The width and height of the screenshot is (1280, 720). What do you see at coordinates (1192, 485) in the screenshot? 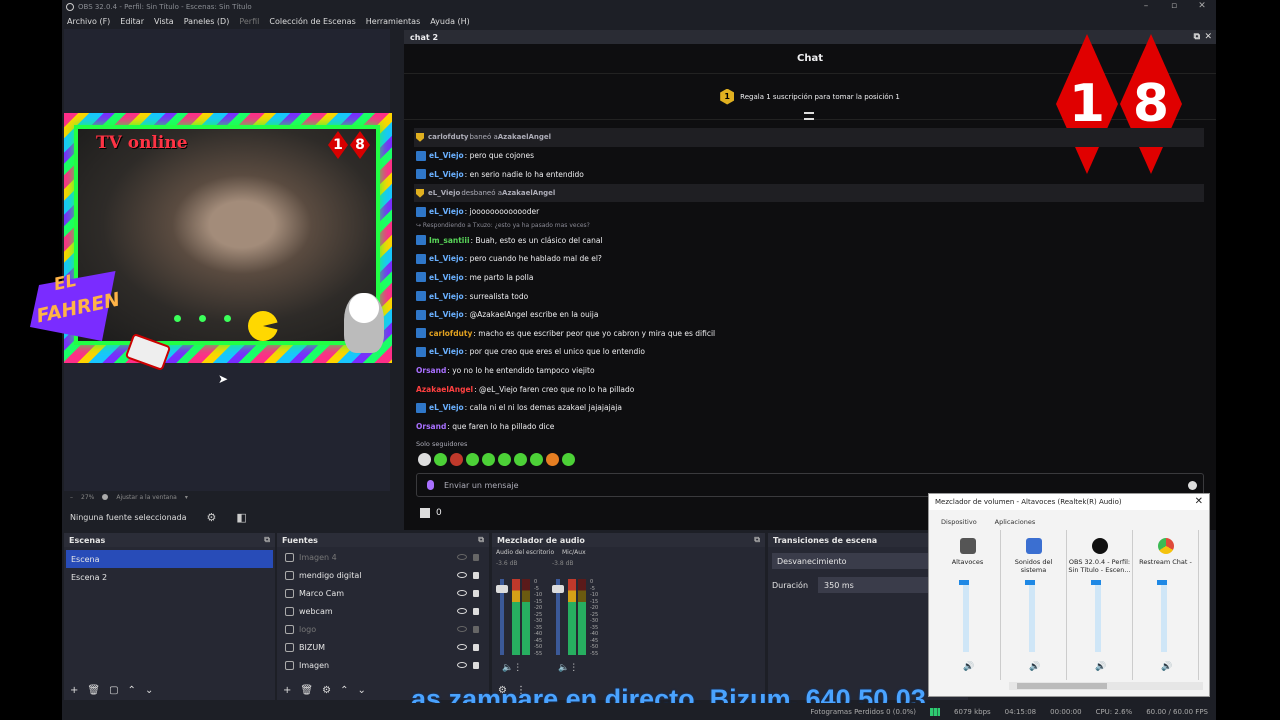
I see `emoji-icon` at bounding box center [1192, 485].